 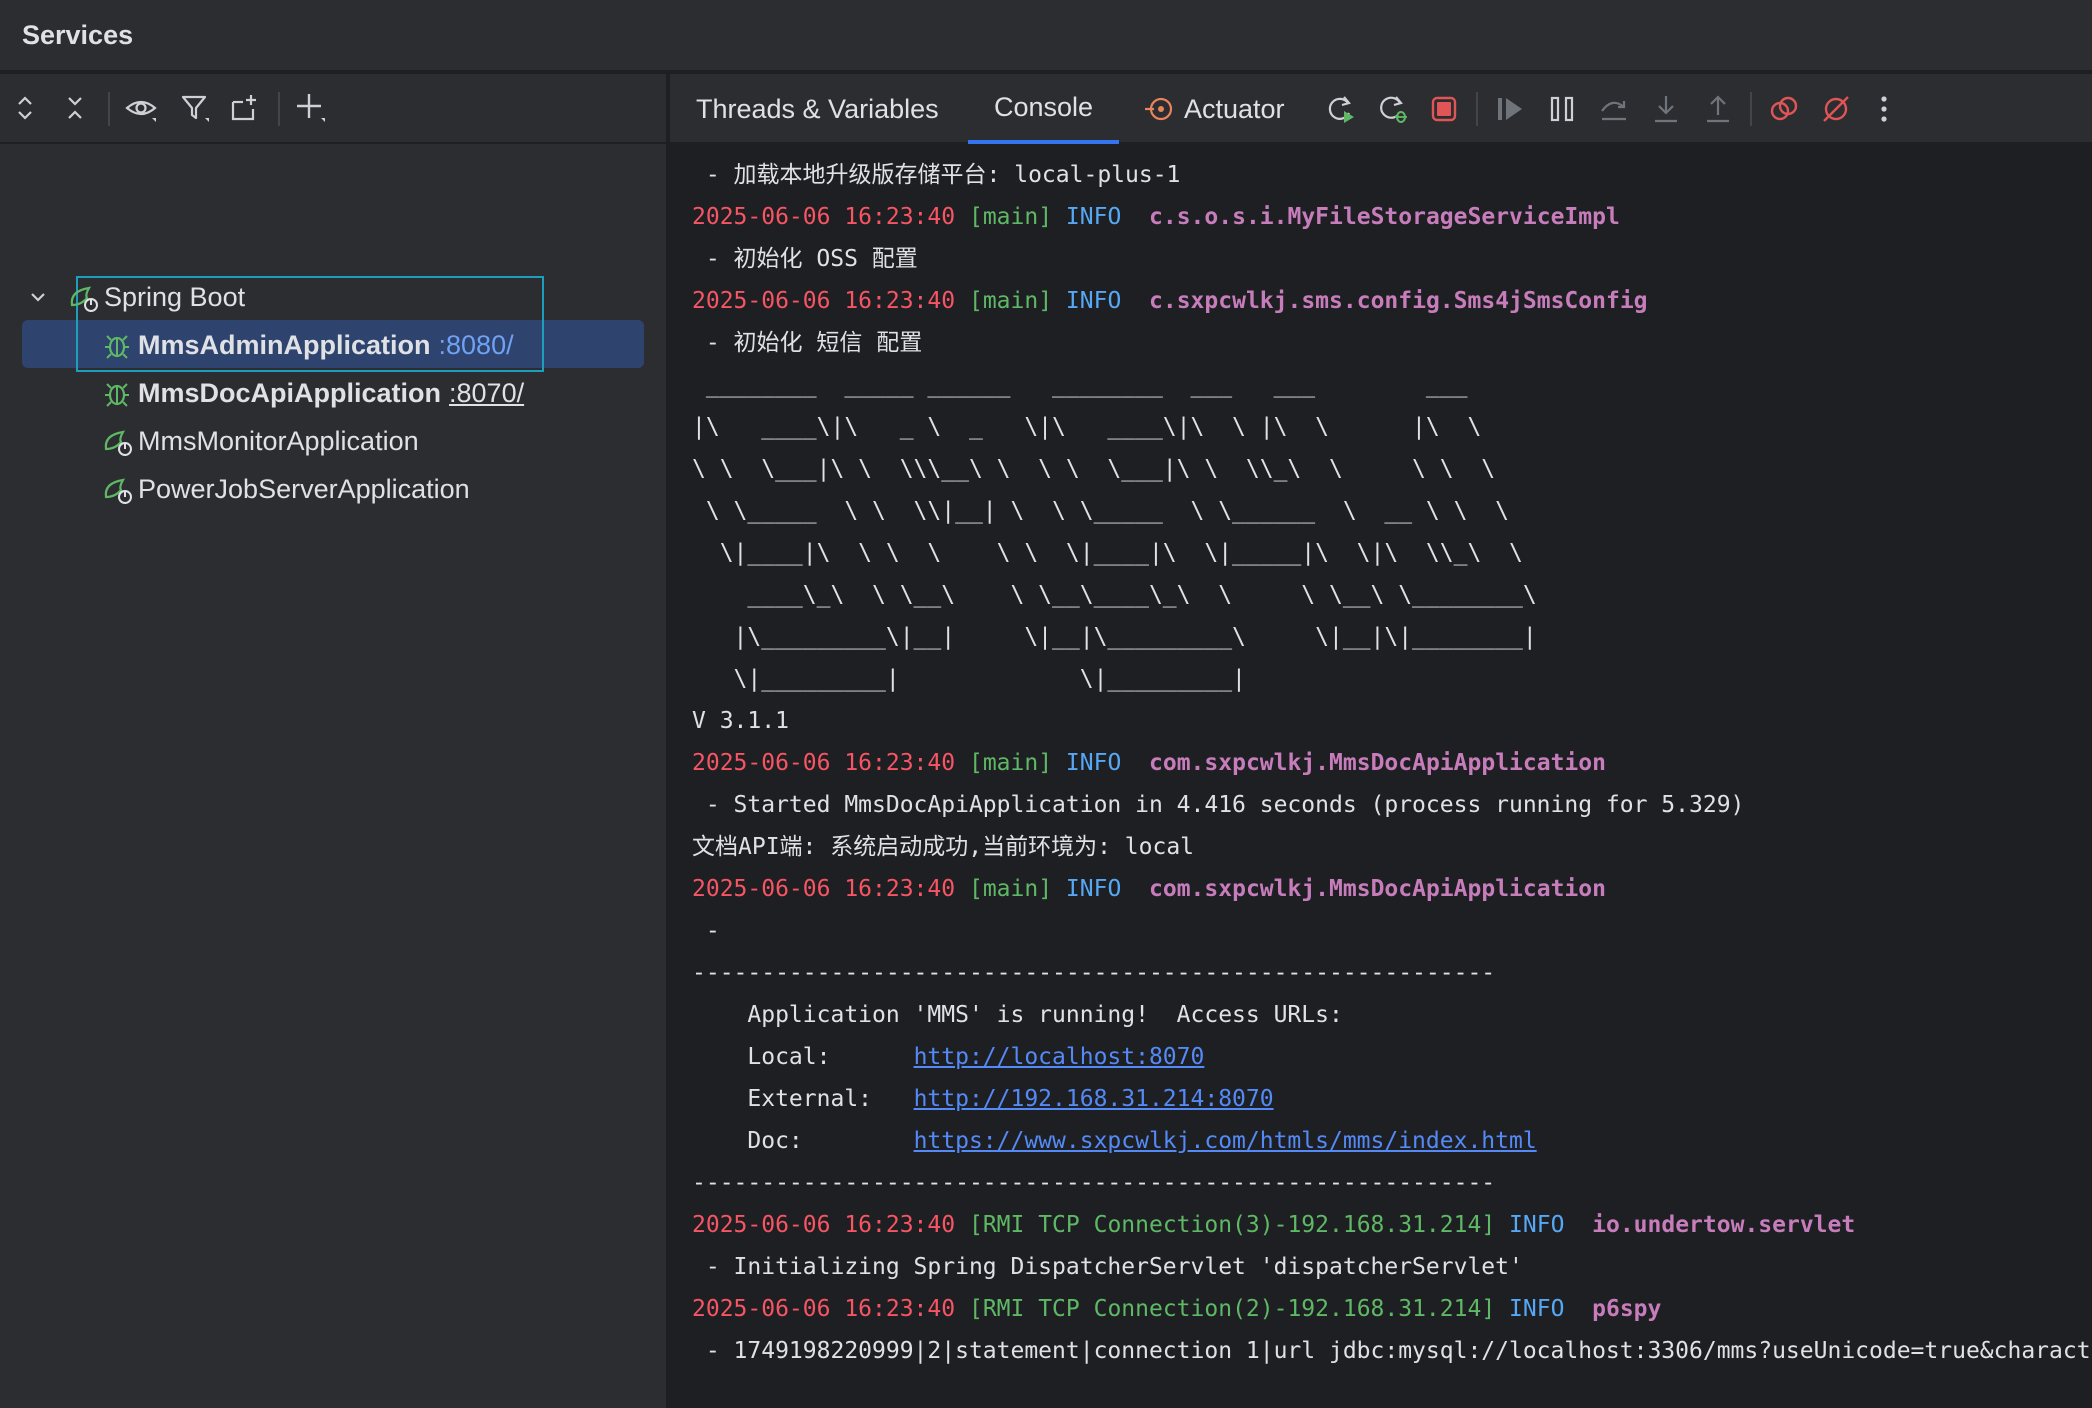 I want to click on tree-node-spring-boot: Spring Boot, so click(x=134, y=297).